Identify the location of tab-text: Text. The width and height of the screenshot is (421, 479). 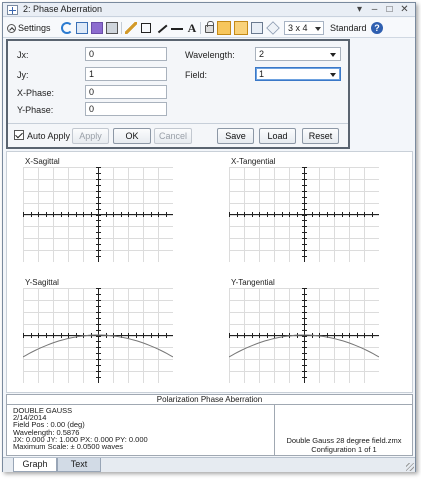
(79, 465).